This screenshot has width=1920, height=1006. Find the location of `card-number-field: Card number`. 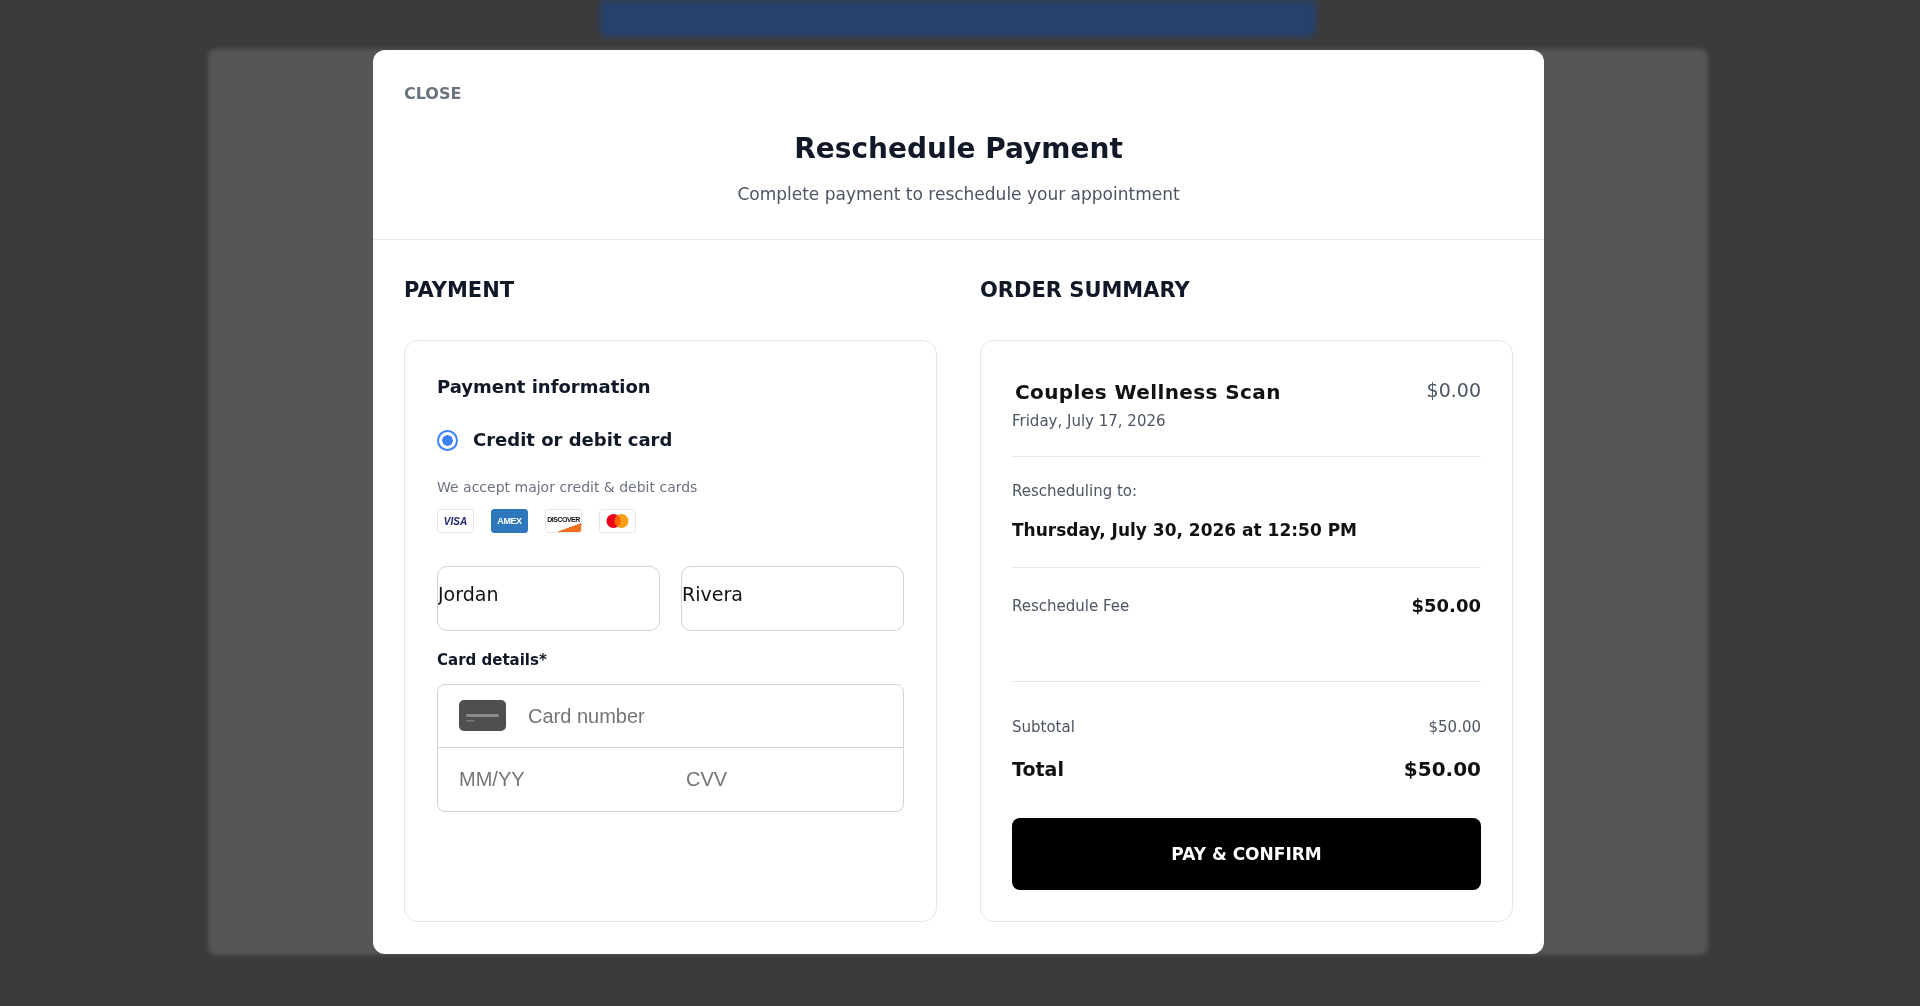

card-number-field: Card number is located at coordinates (670, 716).